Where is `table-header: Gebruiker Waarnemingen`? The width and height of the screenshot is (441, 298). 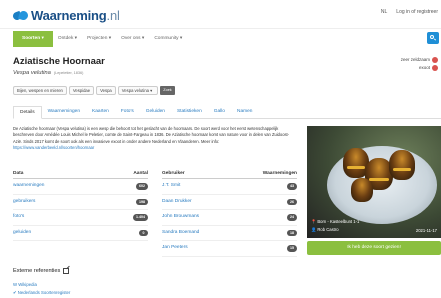
table-header: Gebruiker Waarnemingen is located at coordinates (229, 174).